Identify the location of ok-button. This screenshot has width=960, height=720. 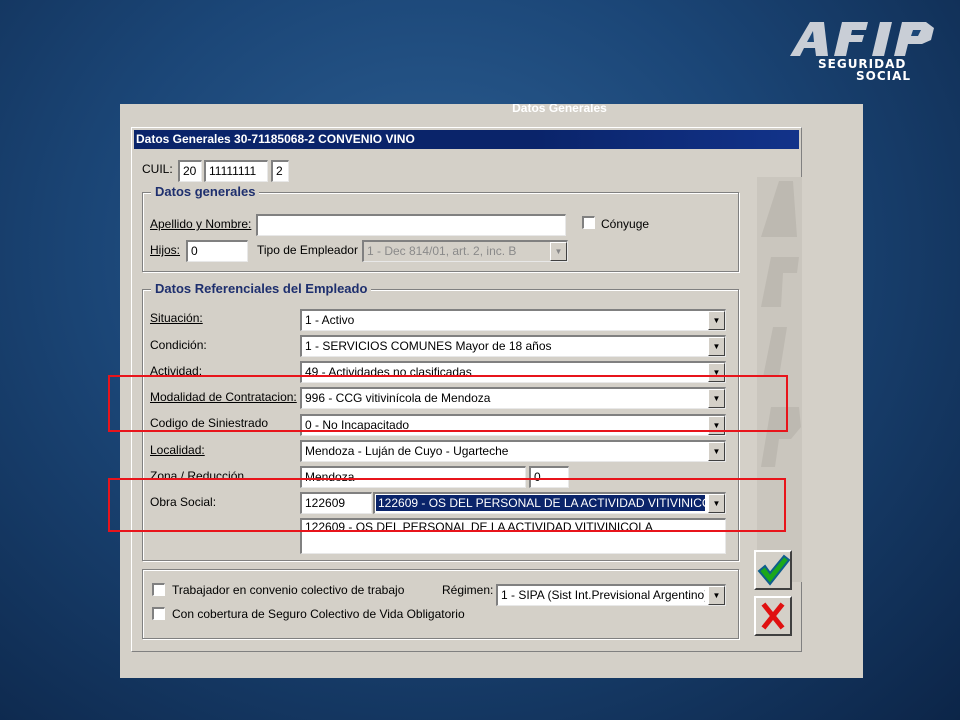
(773, 570).